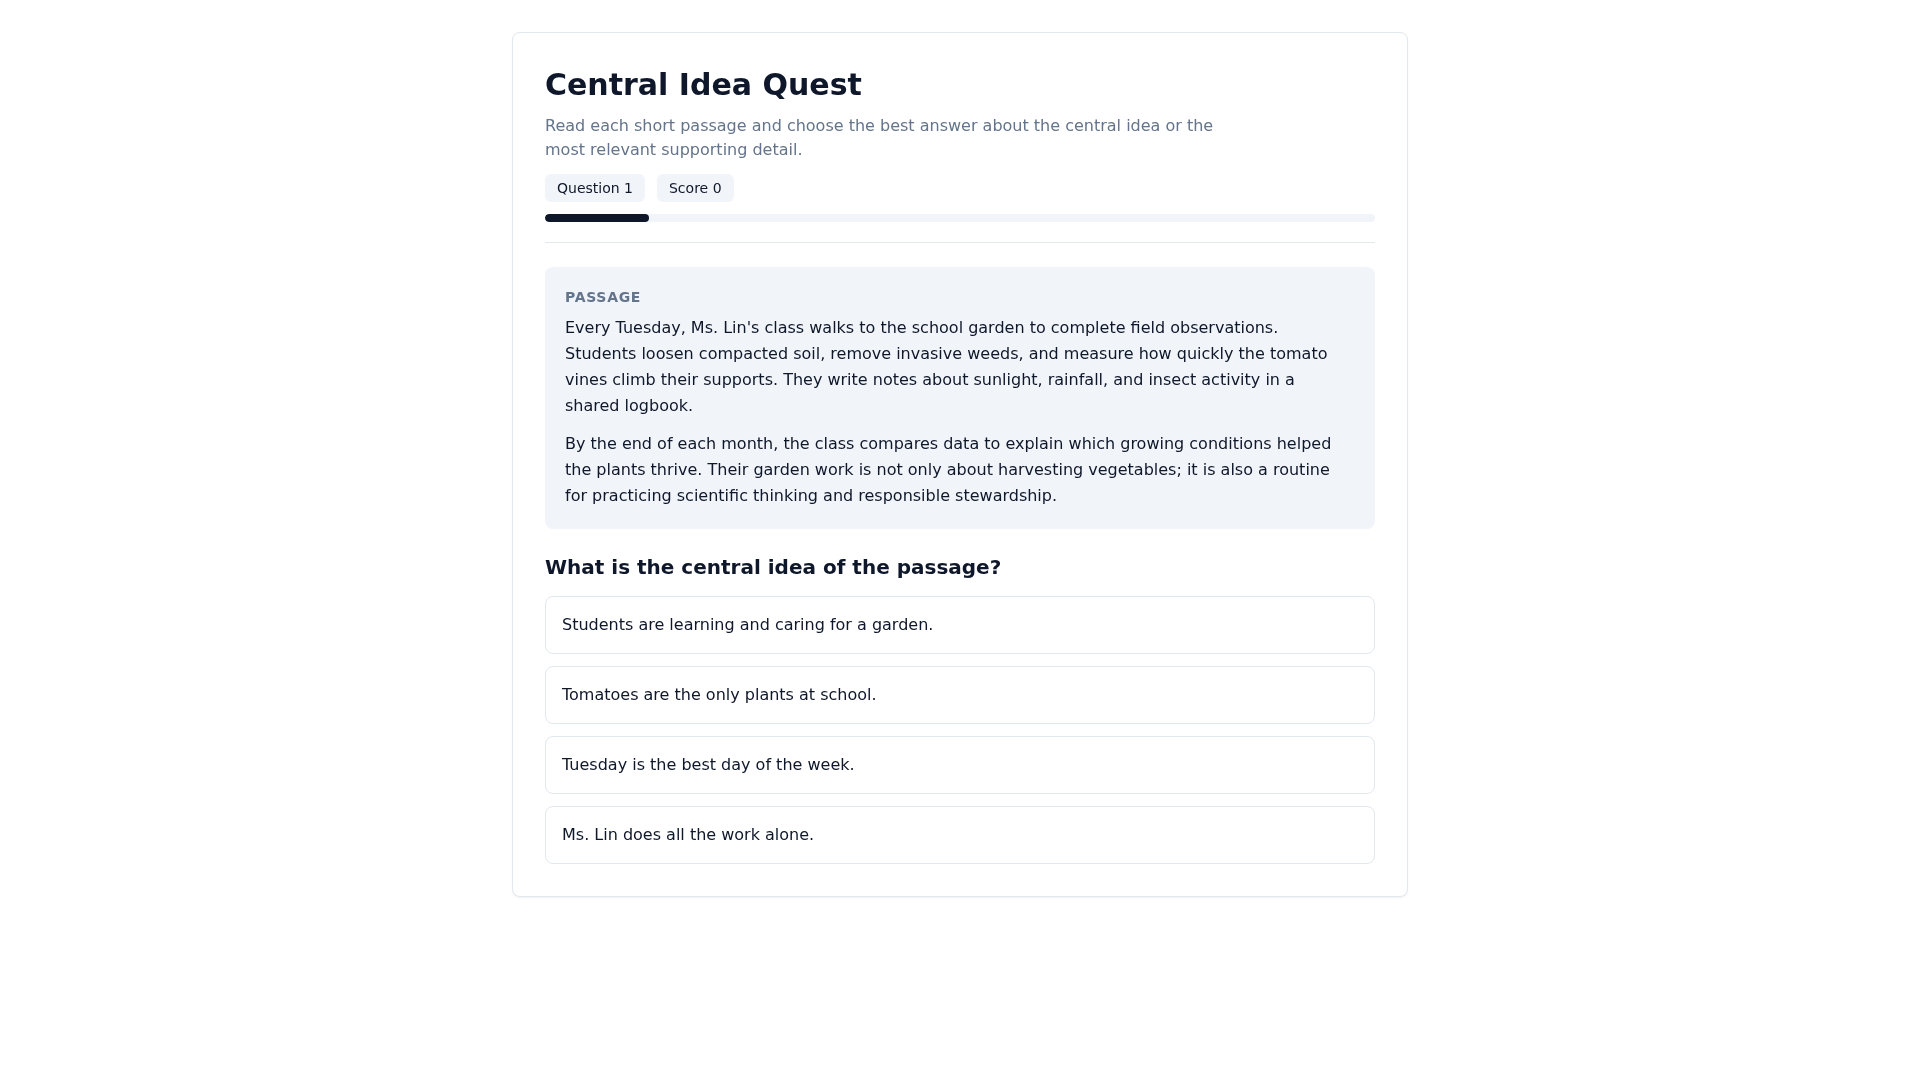 This screenshot has height=1080, width=1920. Describe the element at coordinates (947, 367) in the screenshot. I see `passage-paragraph: Every Tuesday, Ms. Lin's class walks to the school garden to complete field observations. Students loosen compacted soil, remove invasive weeds, and measure how quickly the tomato vines climb their supports. They write notes about sunlight, rainfall, and insect activity in a shared logbook.` at that location.